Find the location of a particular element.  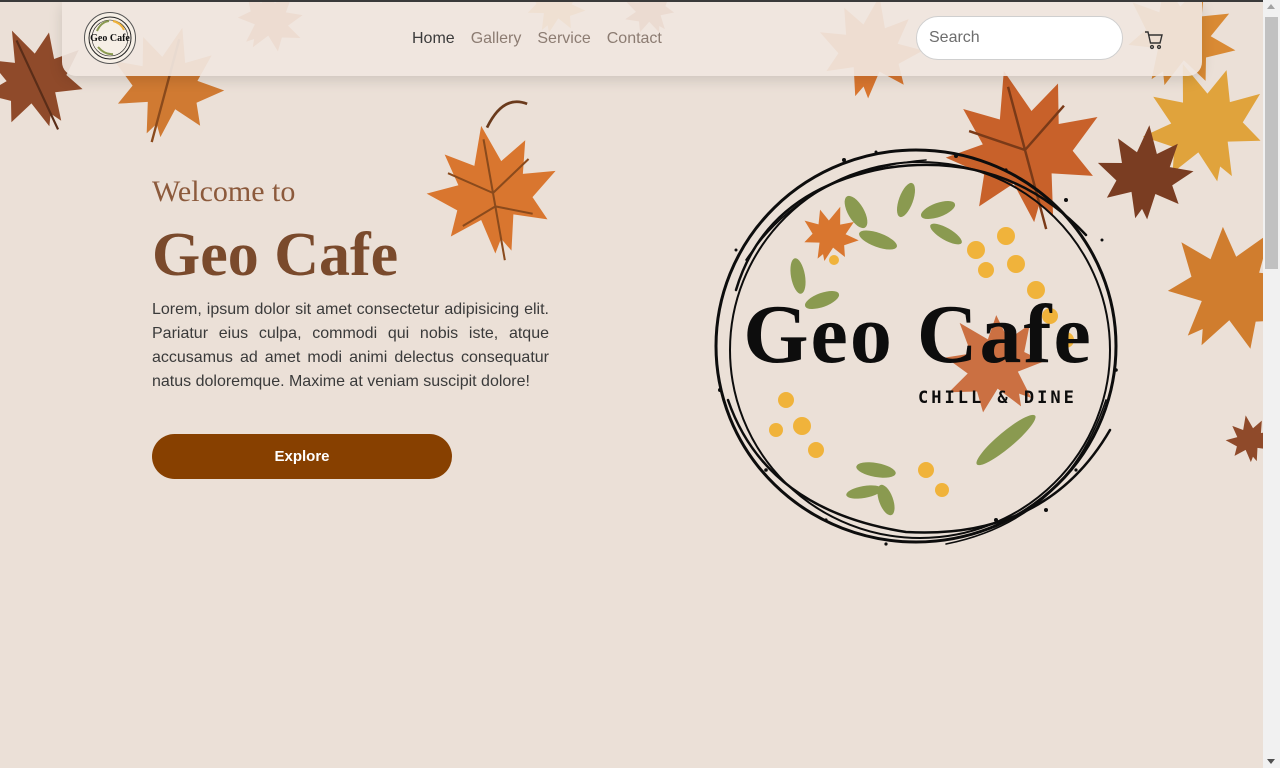

hero-title: Geo Cafe is located at coordinates (275, 255).